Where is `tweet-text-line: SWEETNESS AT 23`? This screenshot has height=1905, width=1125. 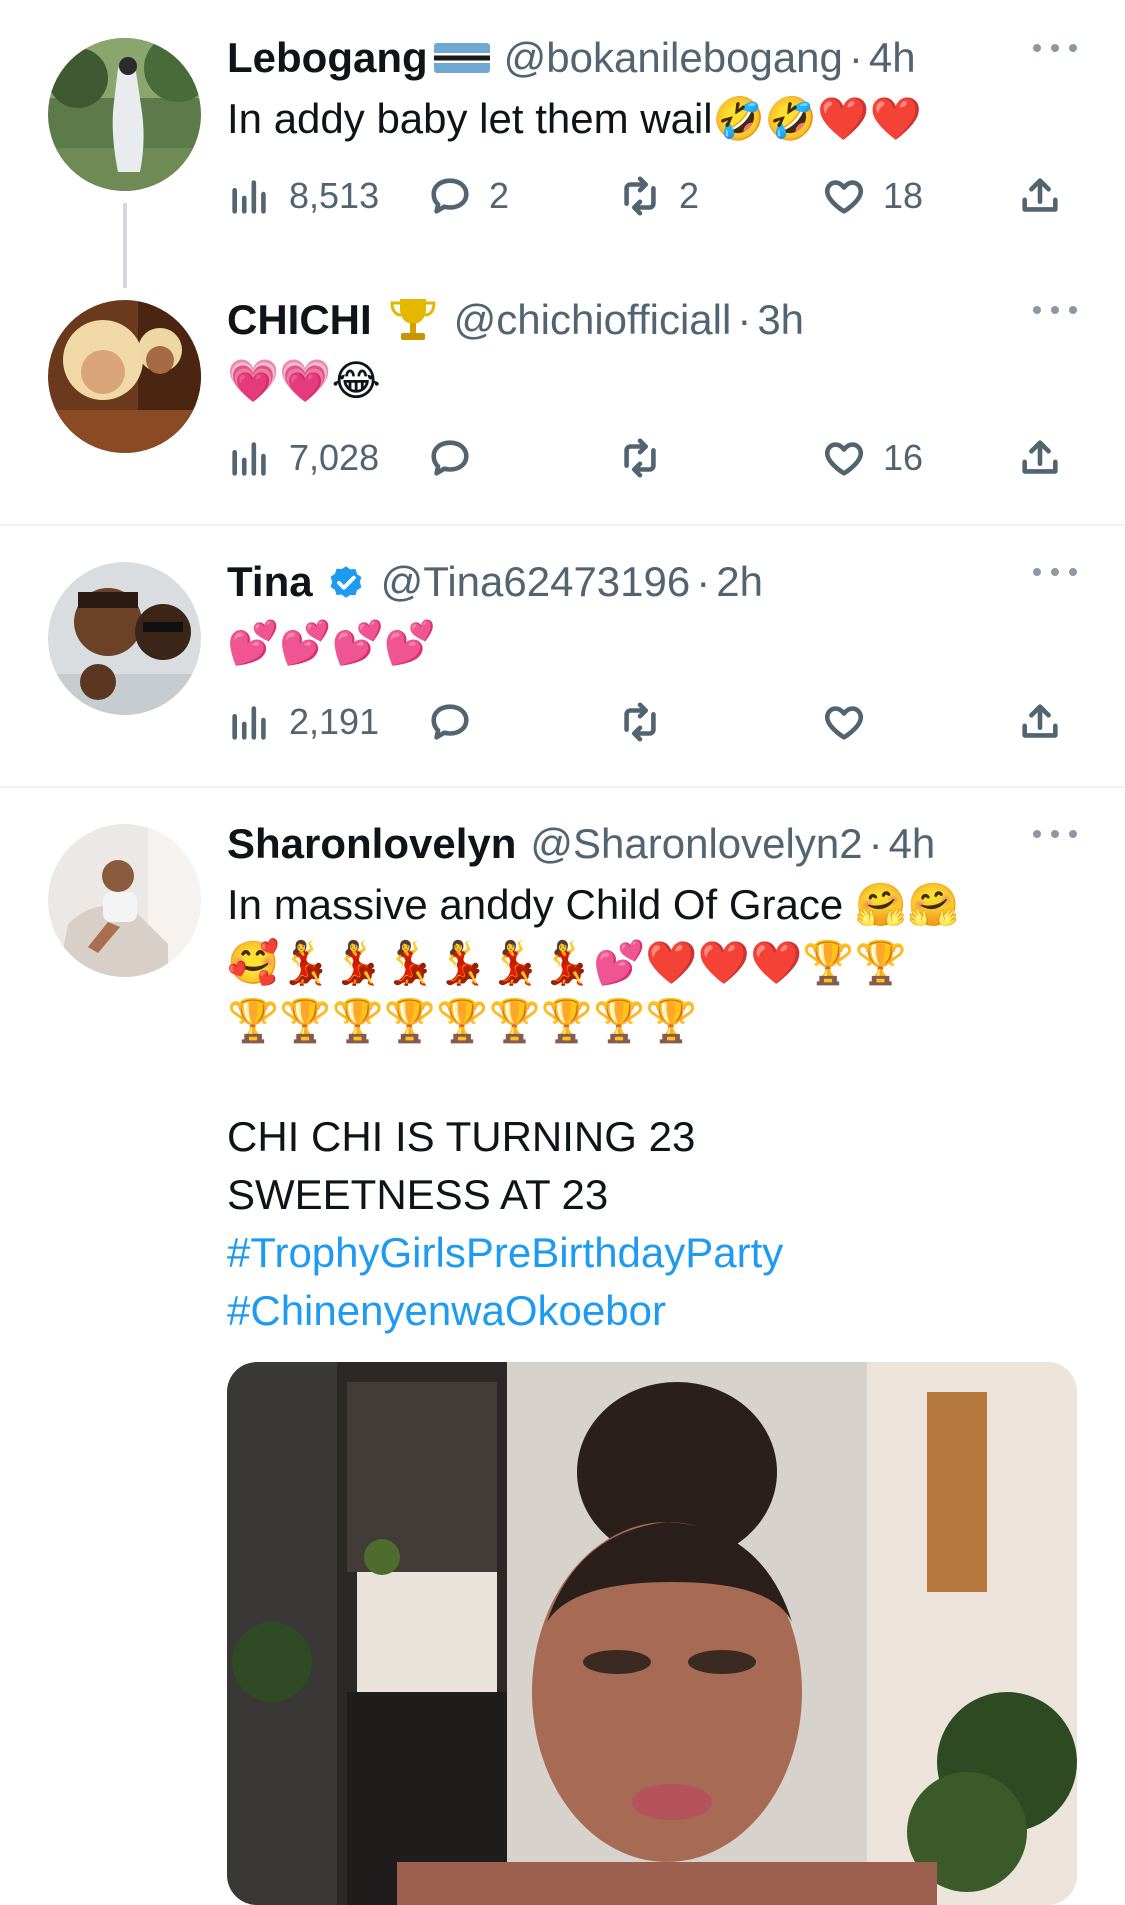 tweet-text-line: SWEETNESS AT 23 is located at coordinates (418, 1194).